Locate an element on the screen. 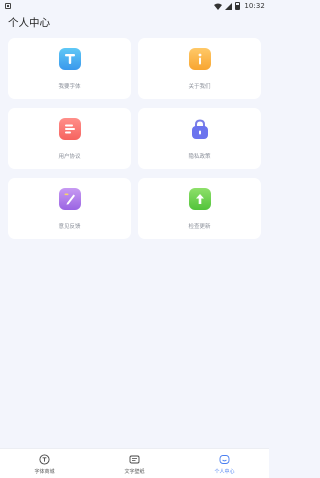 Image resolution: width=320 pixels, height=478 pixels. status-time: 10:32 is located at coordinates (254, 6).